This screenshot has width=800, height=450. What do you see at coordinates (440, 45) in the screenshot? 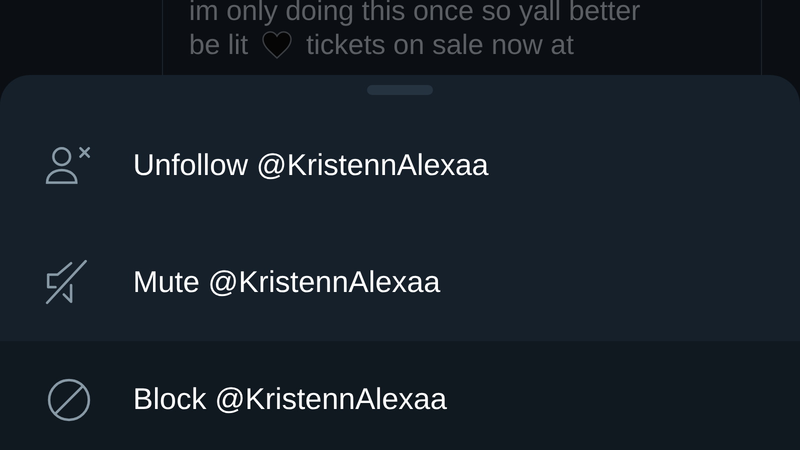
I see `tweet-text: tickets on sale now at` at bounding box center [440, 45].